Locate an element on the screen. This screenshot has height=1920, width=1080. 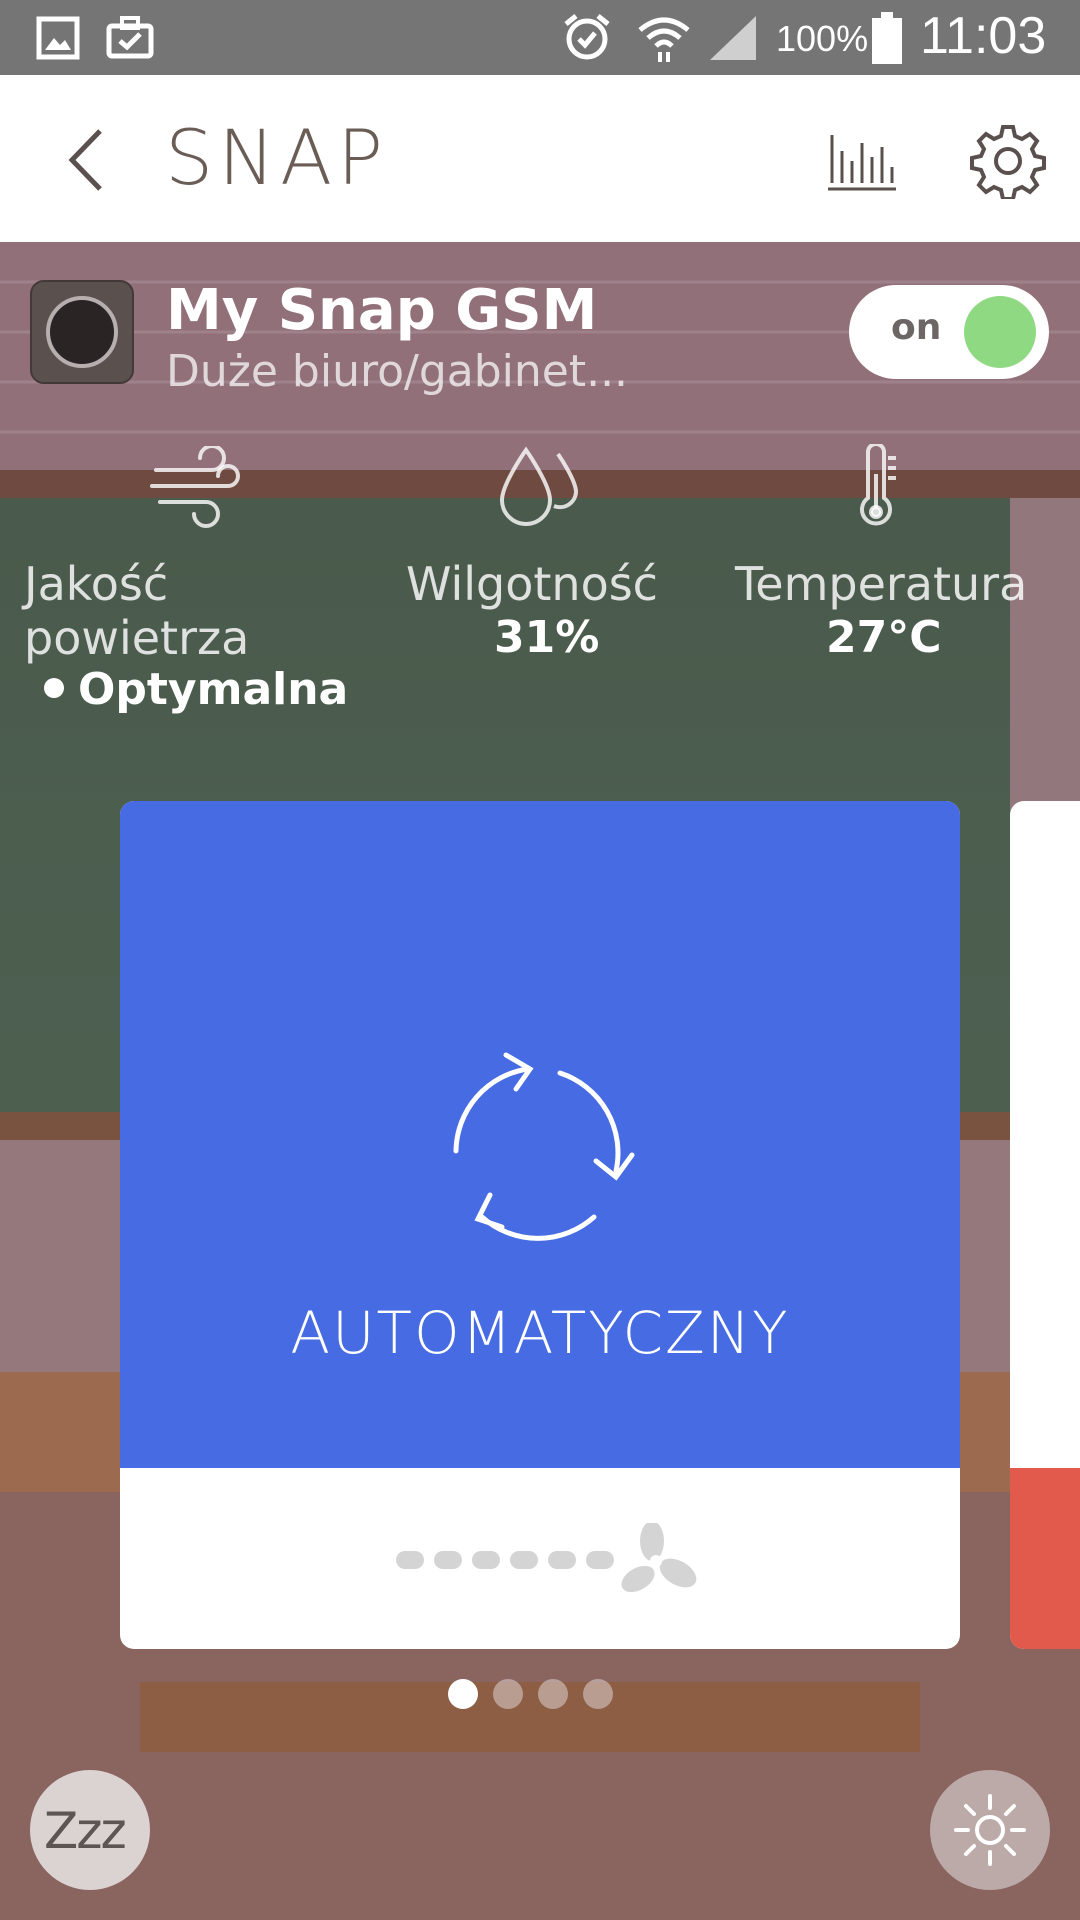
brightness-icon is located at coordinates (990, 1830).